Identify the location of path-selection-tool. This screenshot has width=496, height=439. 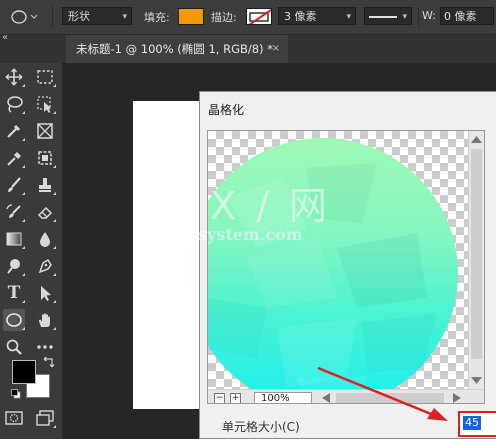
(45, 293).